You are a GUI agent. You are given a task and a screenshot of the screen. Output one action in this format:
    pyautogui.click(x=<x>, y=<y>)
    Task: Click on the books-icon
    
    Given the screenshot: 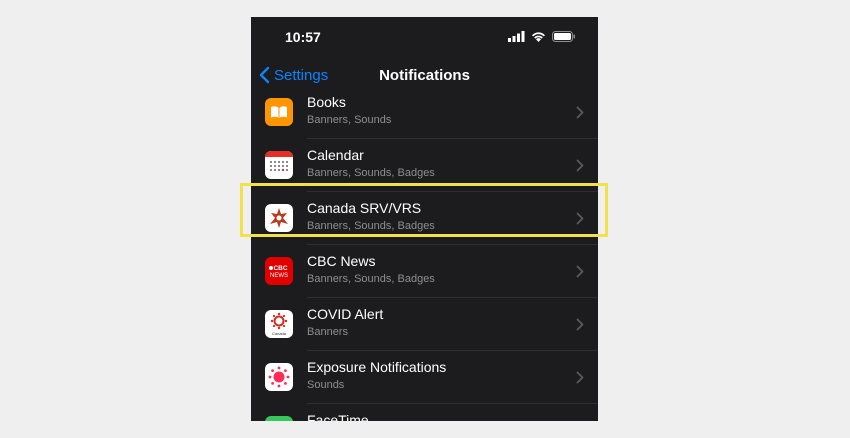 What is the action you would take?
    pyautogui.click(x=279, y=112)
    